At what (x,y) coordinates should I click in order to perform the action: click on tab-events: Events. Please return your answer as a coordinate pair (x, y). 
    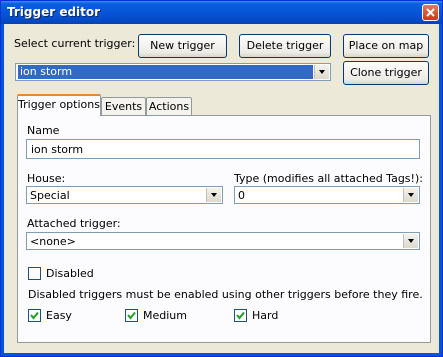
    Looking at the image, I should click on (123, 106).